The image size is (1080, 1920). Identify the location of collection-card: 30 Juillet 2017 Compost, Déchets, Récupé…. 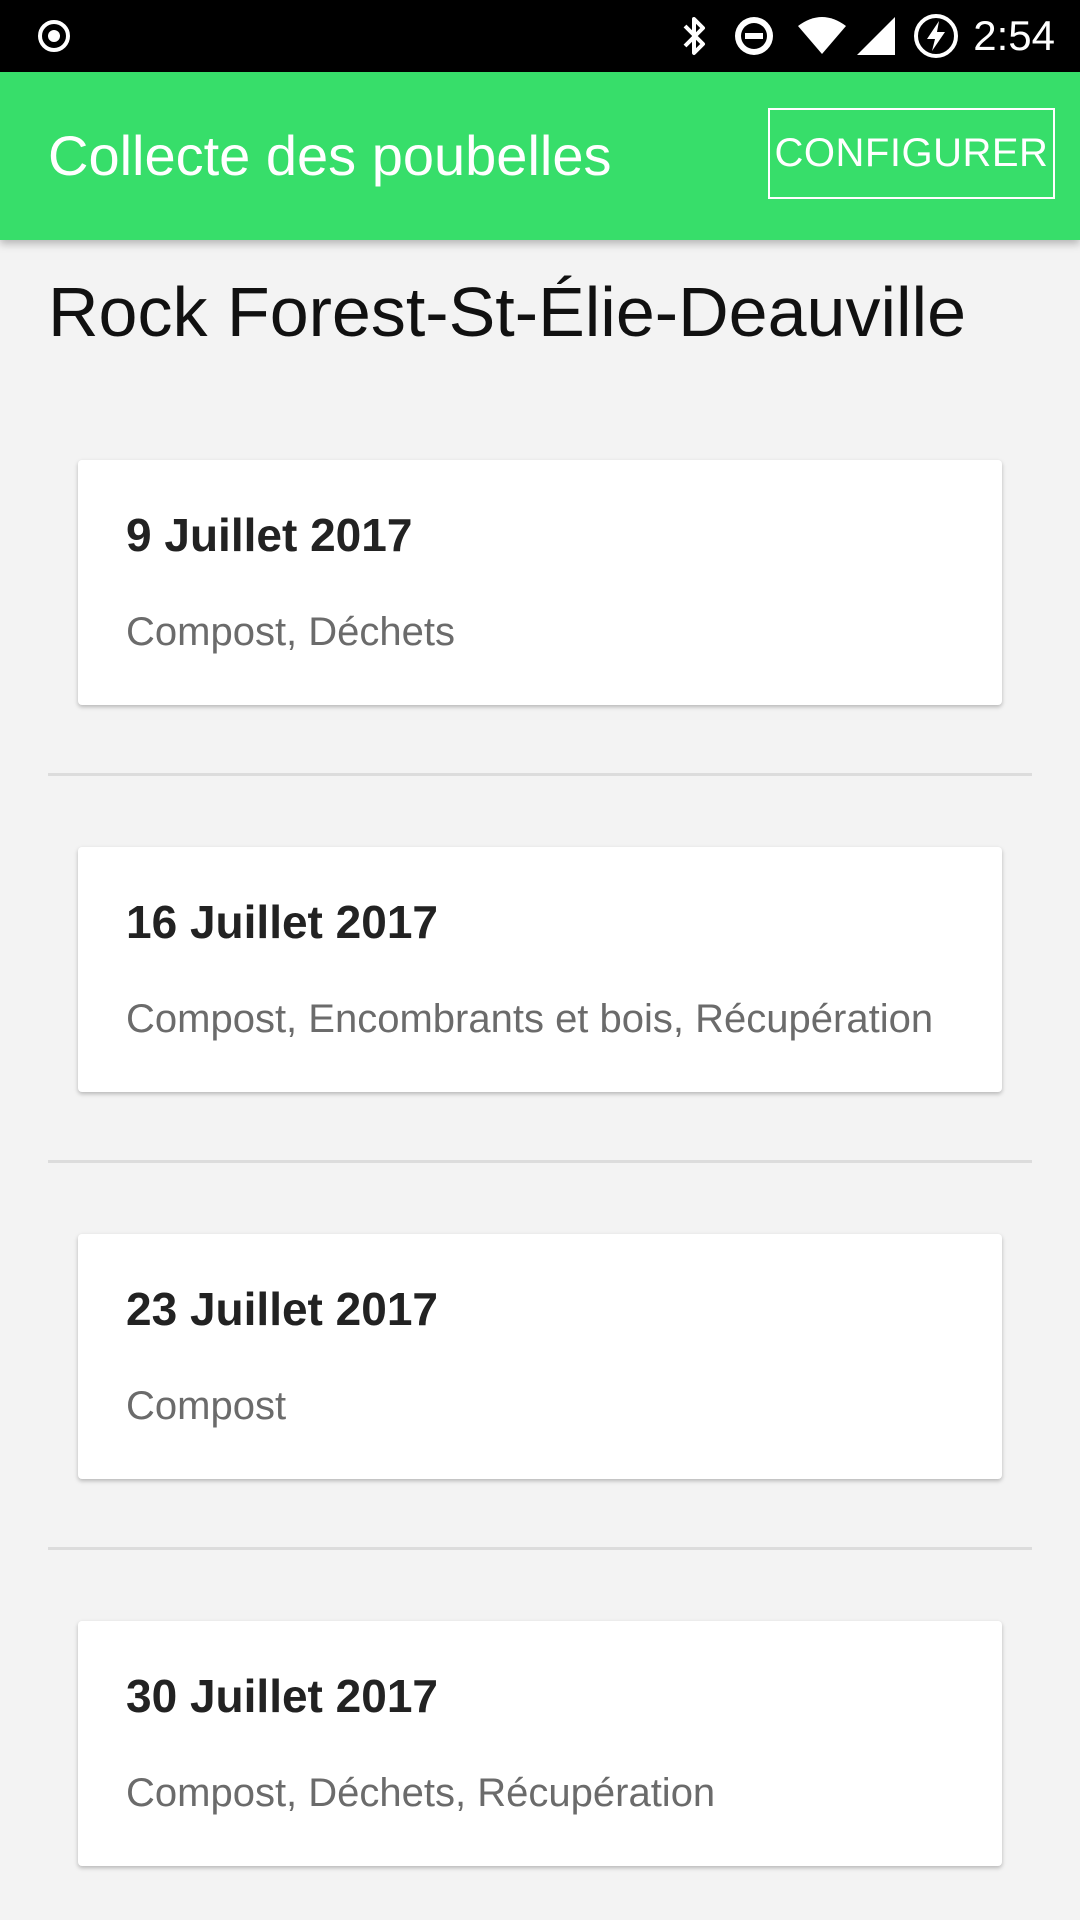
(540, 1743).